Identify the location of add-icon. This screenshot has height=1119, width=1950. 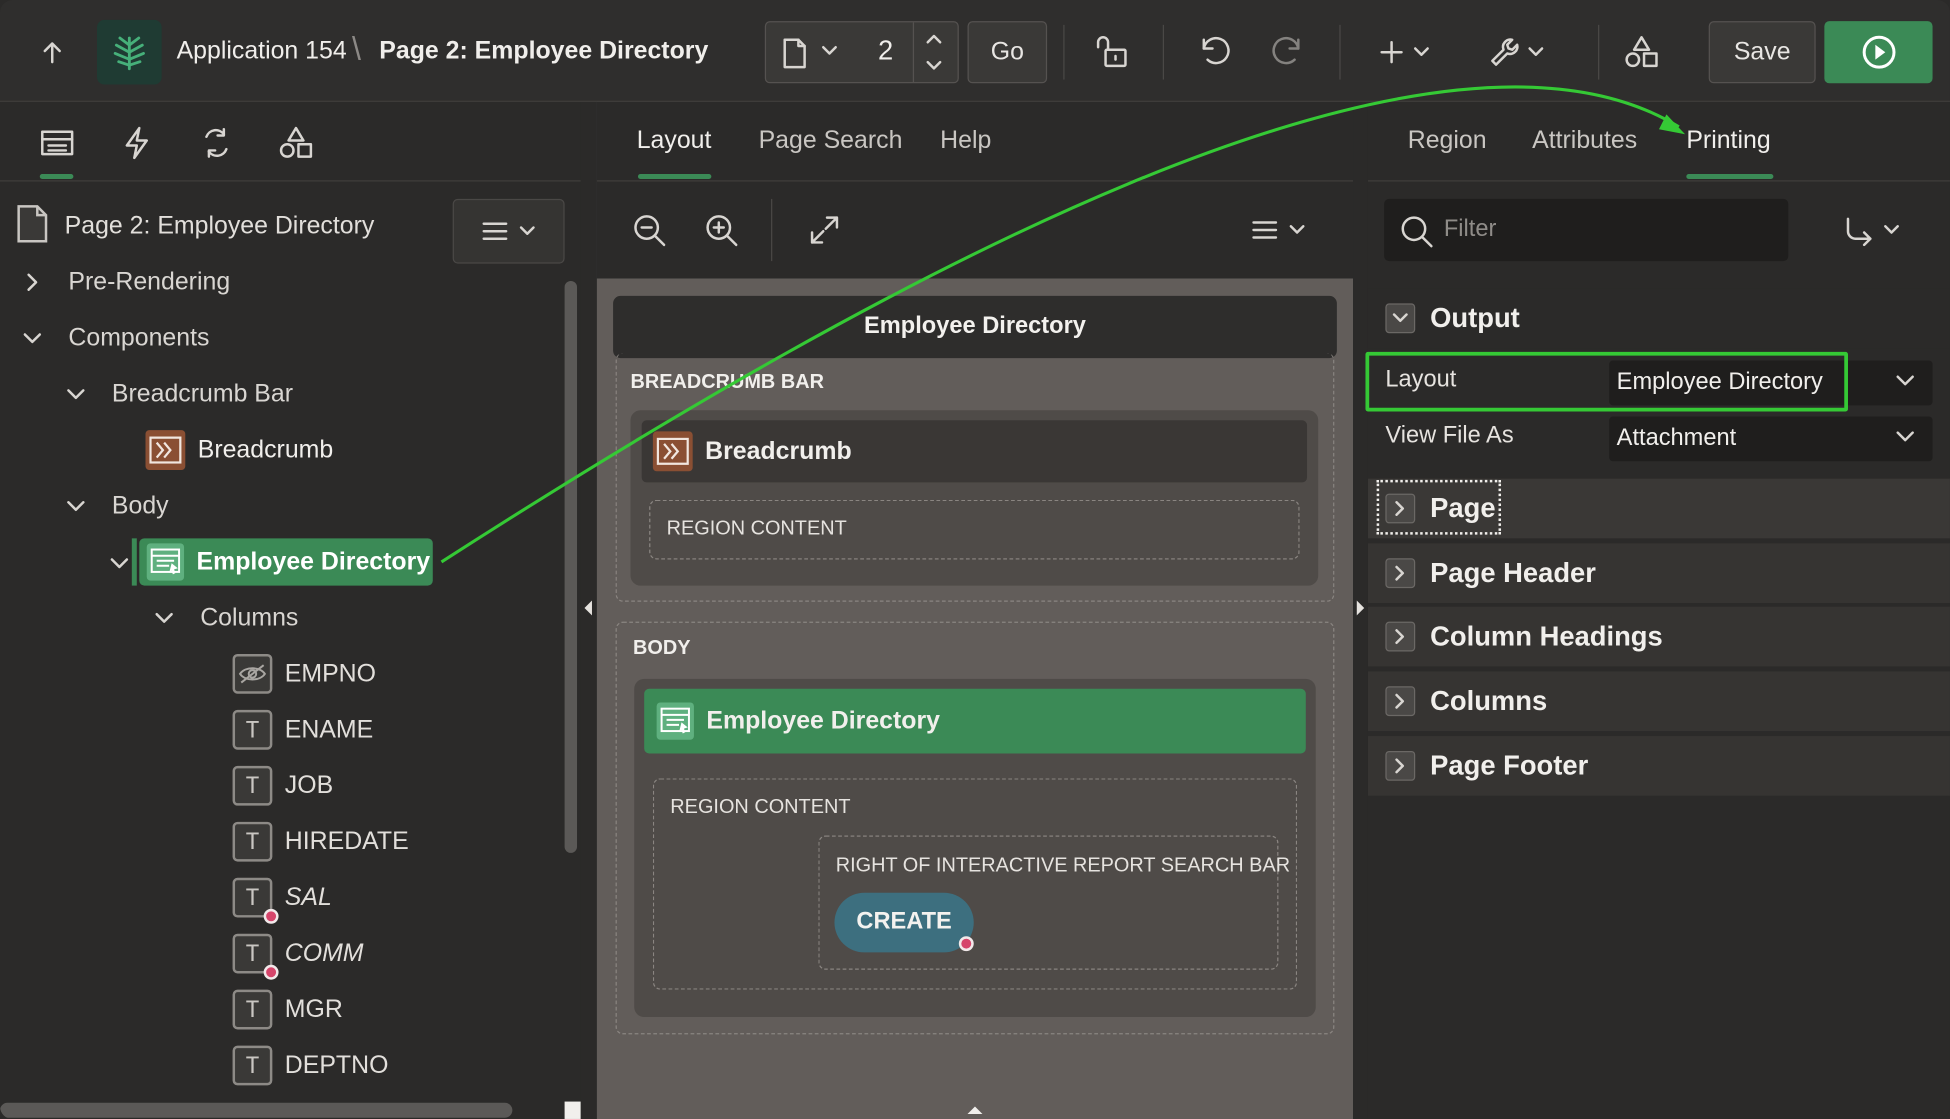
(1405, 52).